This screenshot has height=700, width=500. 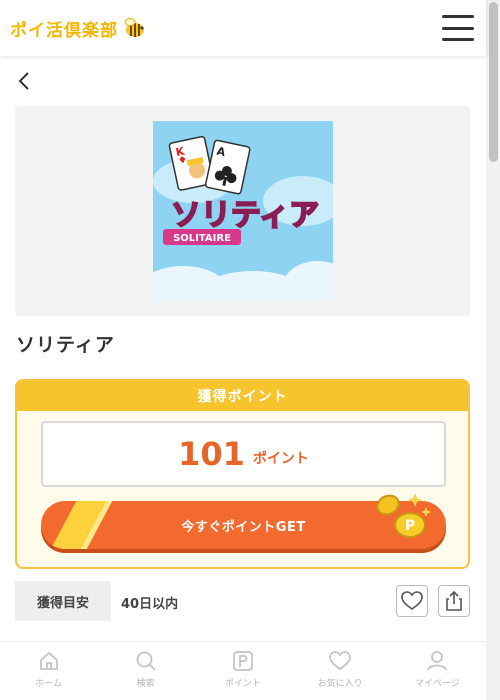 What do you see at coordinates (458, 28) in the screenshot?
I see `hamburger-menu-icon` at bounding box center [458, 28].